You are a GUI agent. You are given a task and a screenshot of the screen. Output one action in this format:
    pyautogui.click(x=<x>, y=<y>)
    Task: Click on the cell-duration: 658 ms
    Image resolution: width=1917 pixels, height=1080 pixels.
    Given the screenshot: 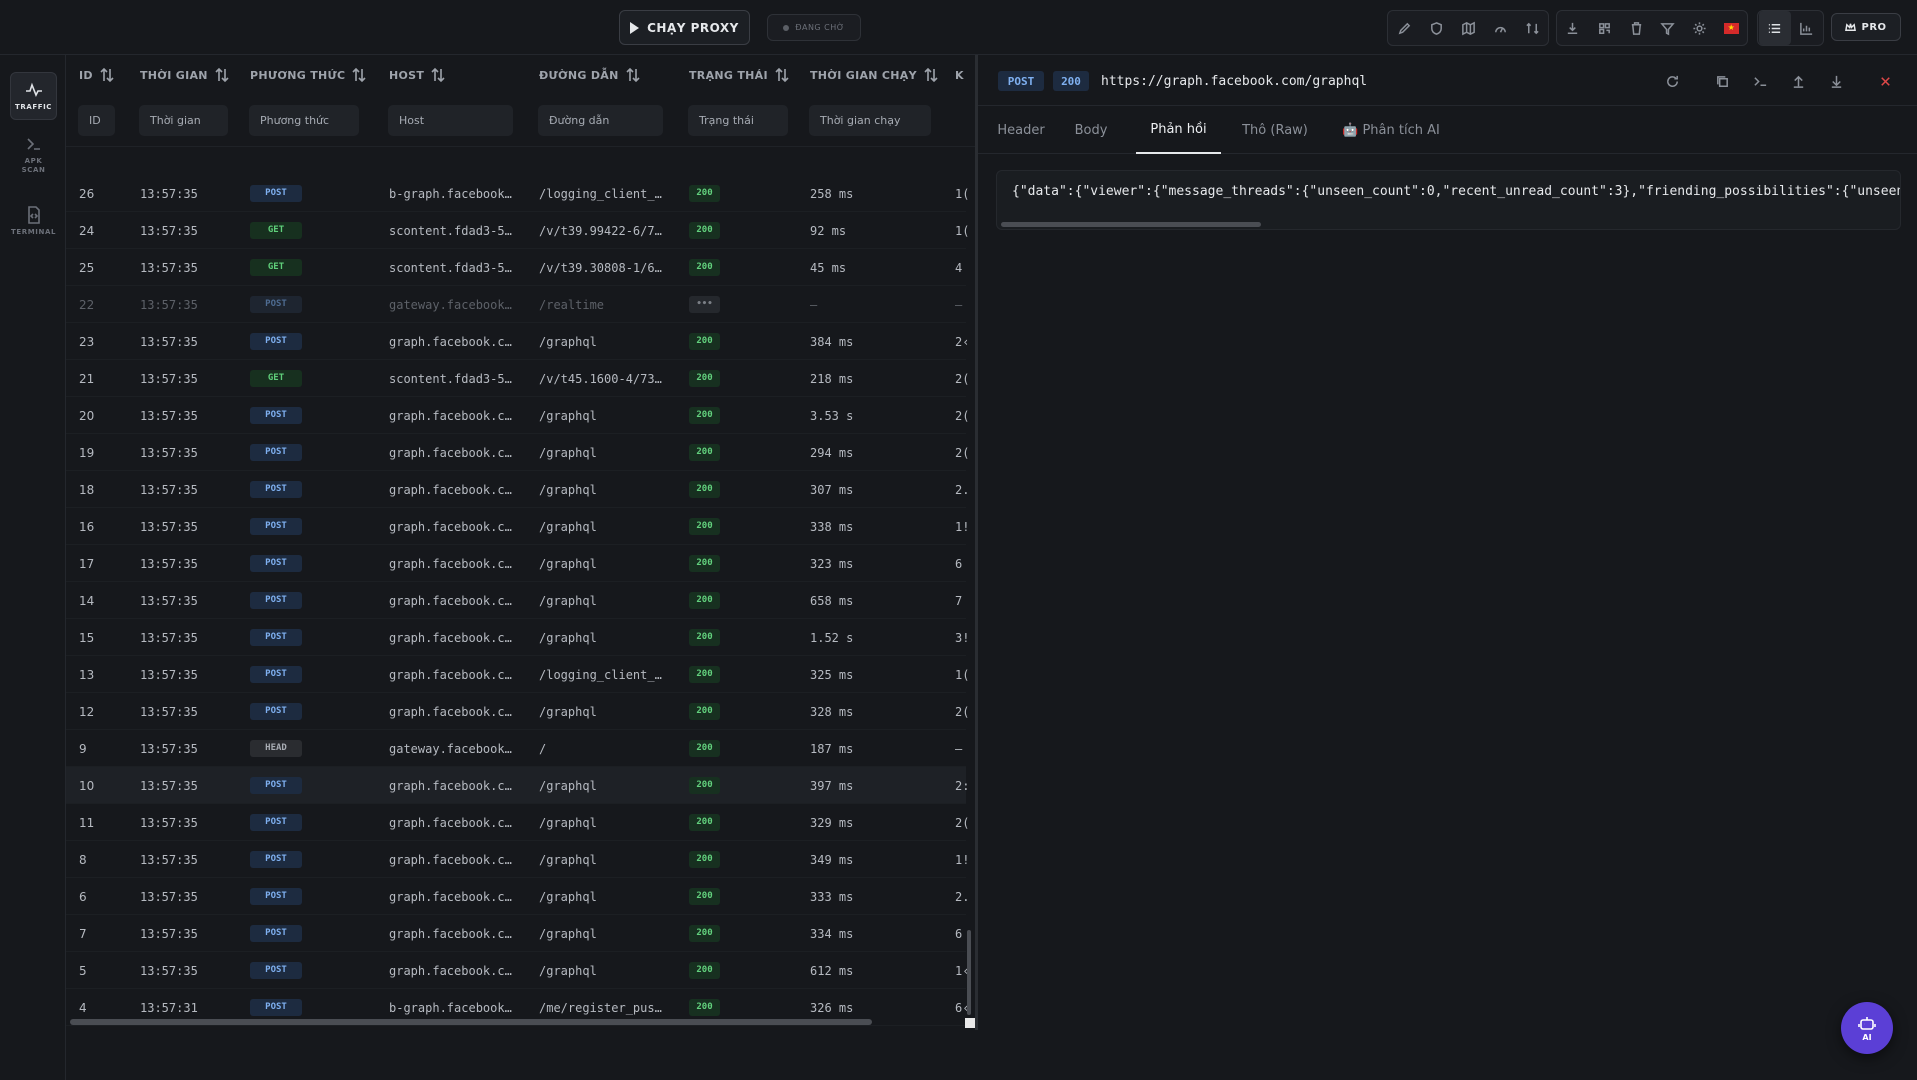 What is the action you would take?
    pyautogui.click(x=832, y=600)
    